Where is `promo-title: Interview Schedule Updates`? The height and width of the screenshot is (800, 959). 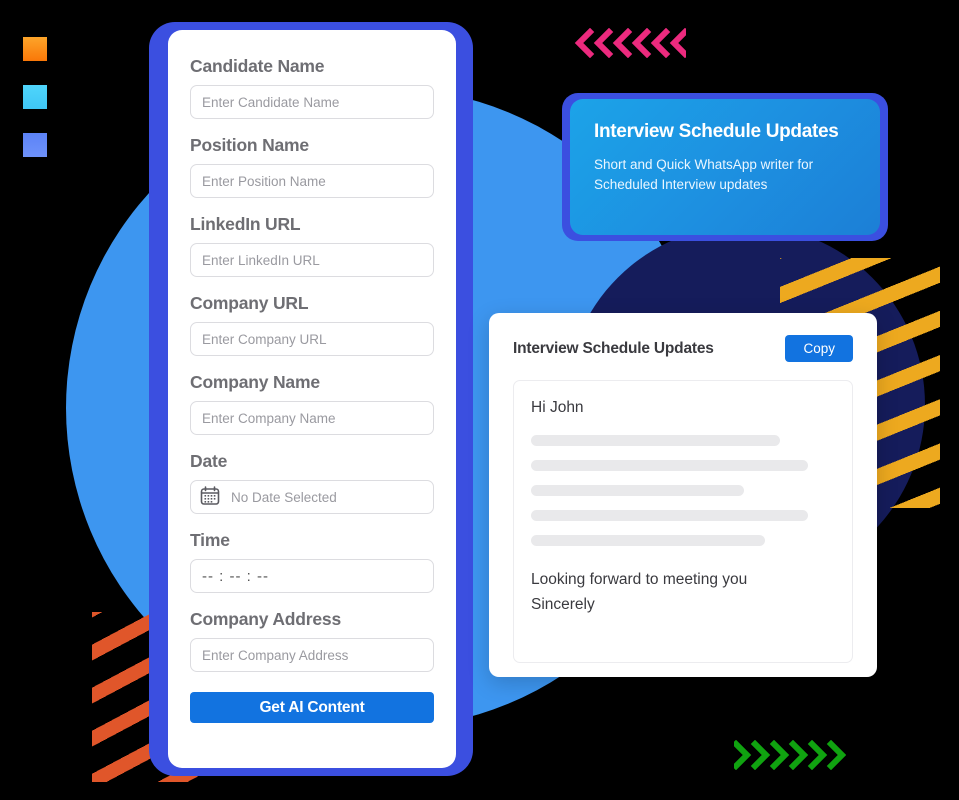
promo-title: Interview Schedule Updates is located at coordinates (716, 131).